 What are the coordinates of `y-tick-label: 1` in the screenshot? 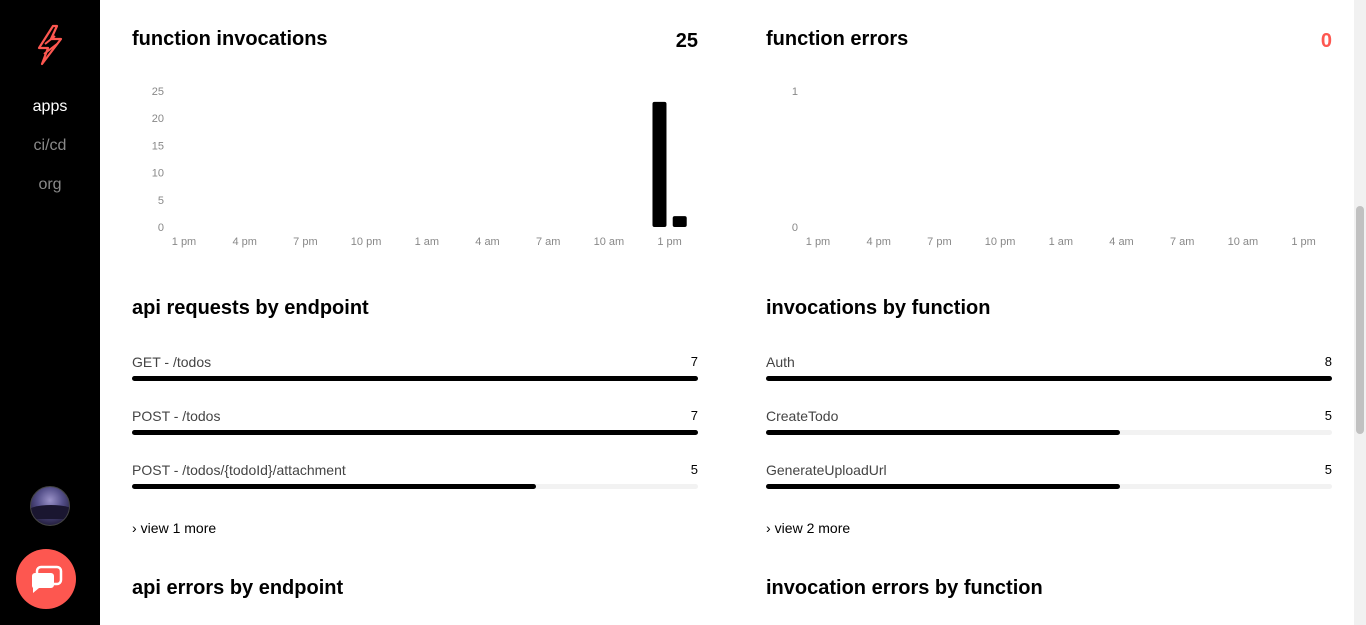 It's located at (795, 92).